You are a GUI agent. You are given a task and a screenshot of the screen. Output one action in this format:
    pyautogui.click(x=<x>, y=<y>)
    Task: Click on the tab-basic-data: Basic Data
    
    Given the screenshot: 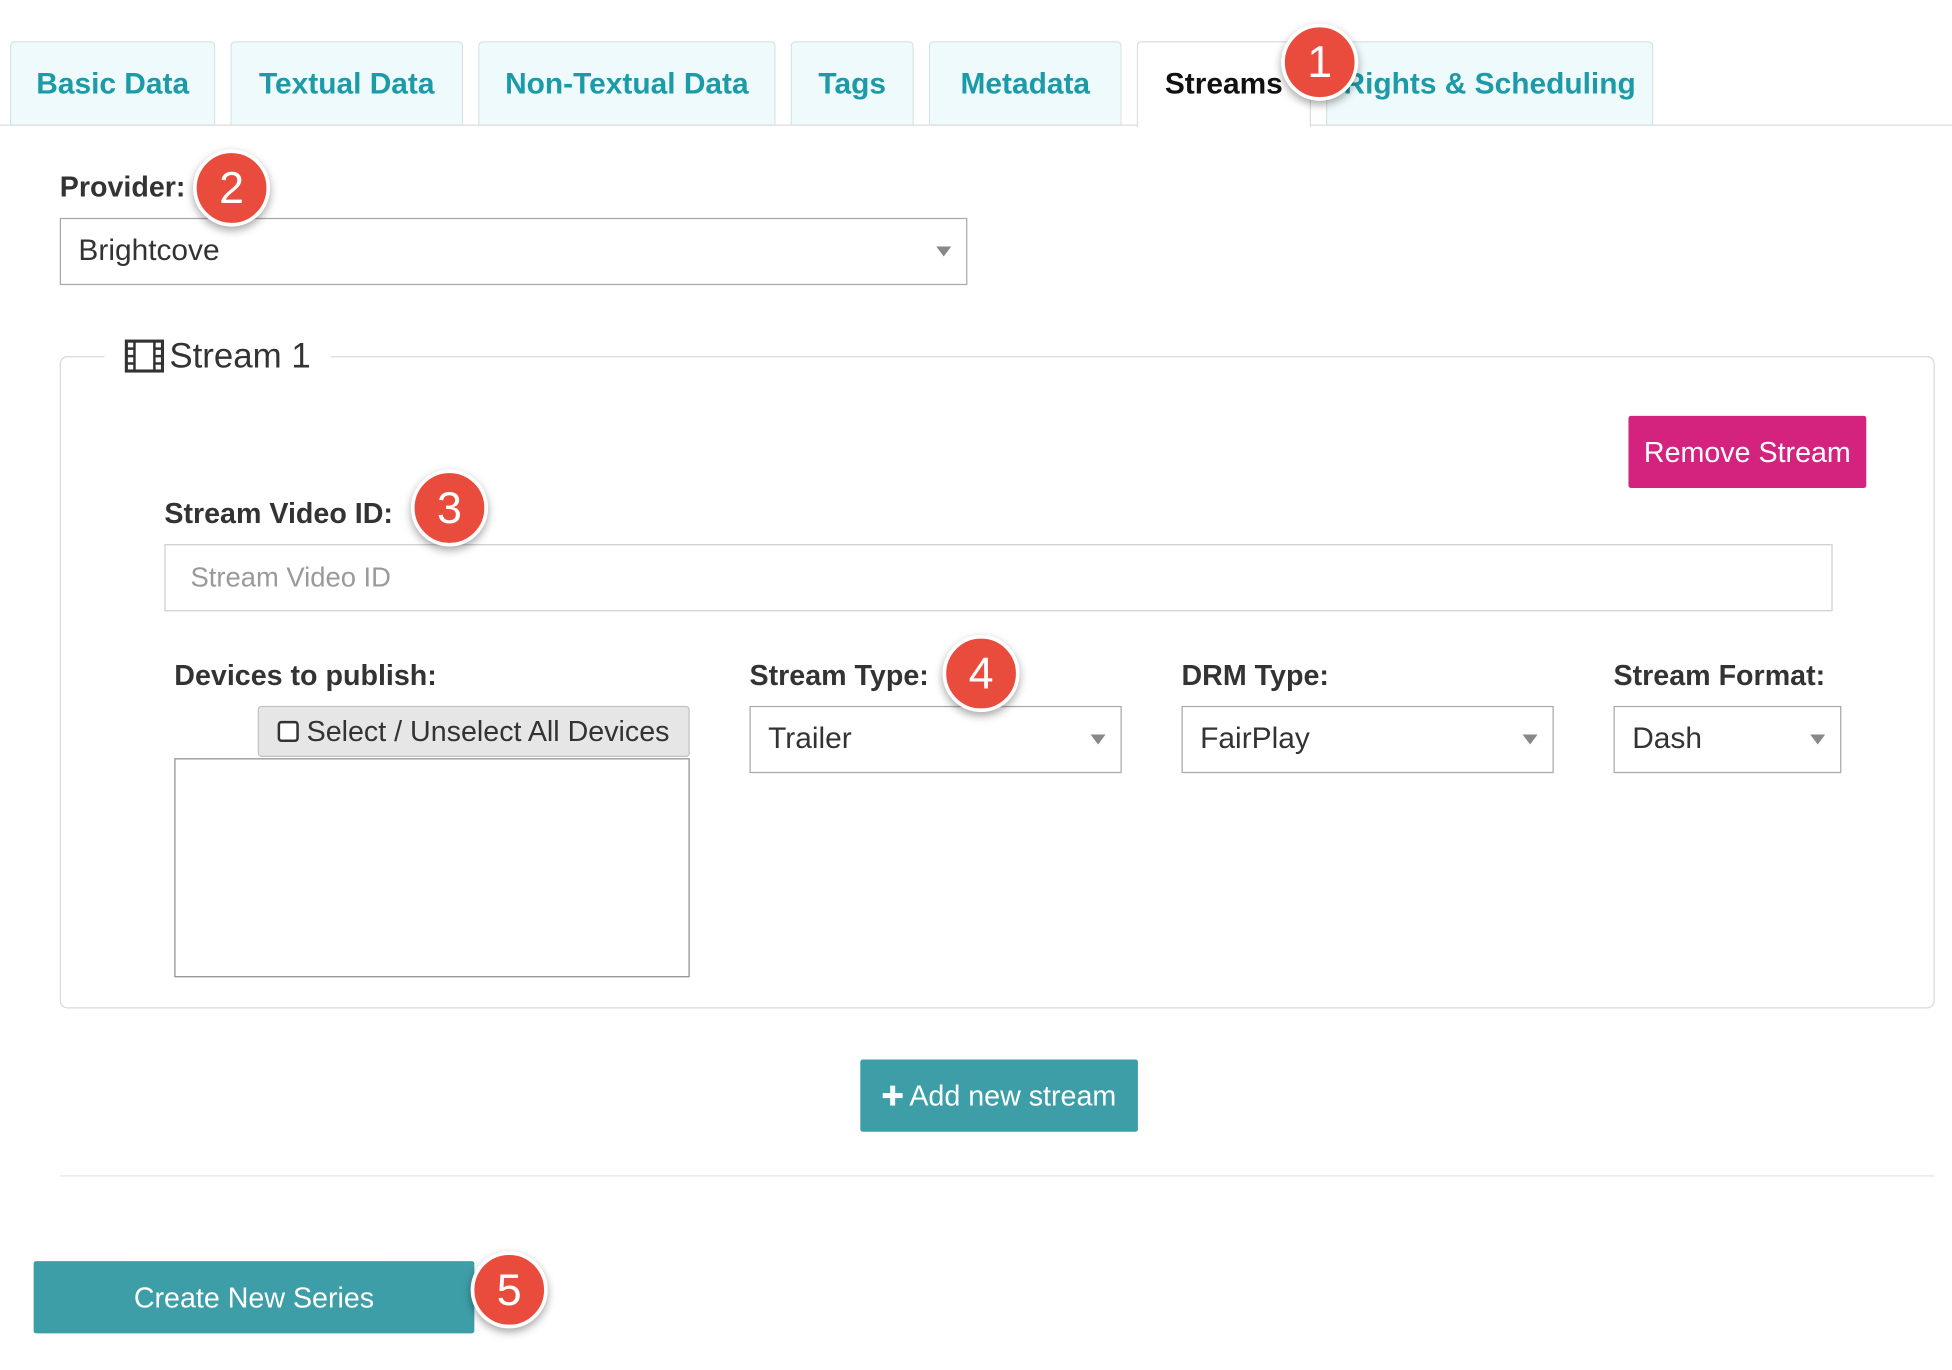 What is the action you would take?
    pyautogui.click(x=112, y=83)
    